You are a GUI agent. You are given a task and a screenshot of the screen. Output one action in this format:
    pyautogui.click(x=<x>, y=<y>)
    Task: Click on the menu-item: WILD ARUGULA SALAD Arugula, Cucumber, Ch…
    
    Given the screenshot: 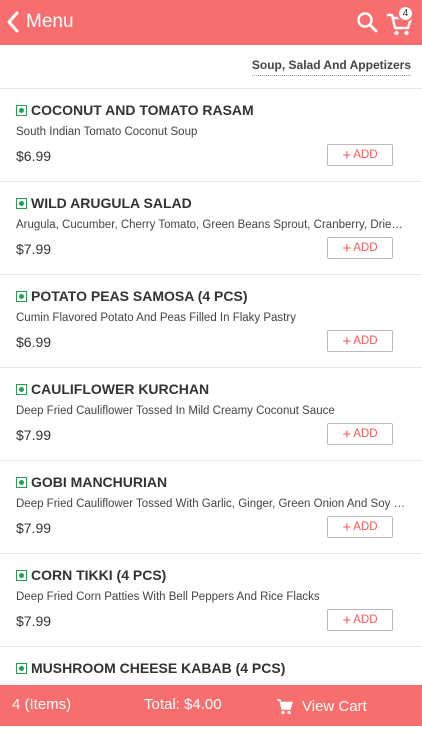 What is the action you would take?
    pyautogui.click(x=211, y=228)
    